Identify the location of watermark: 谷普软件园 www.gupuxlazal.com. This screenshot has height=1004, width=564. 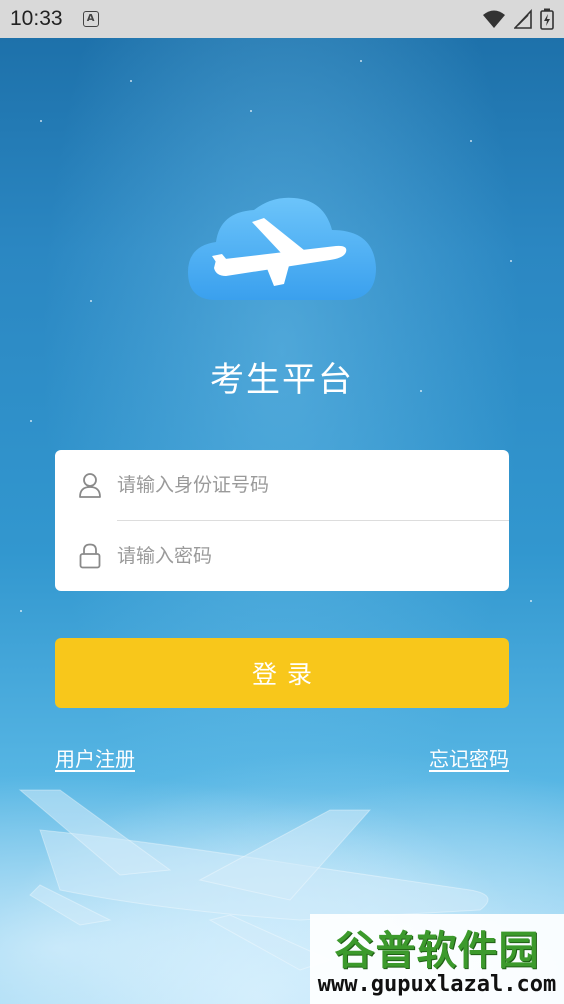
(437, 959).